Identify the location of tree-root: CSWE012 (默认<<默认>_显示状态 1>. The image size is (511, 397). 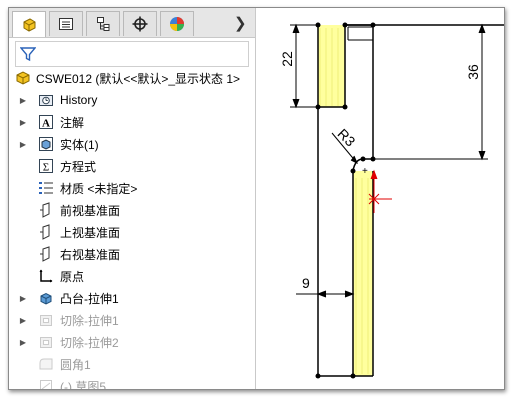
(132, 78).